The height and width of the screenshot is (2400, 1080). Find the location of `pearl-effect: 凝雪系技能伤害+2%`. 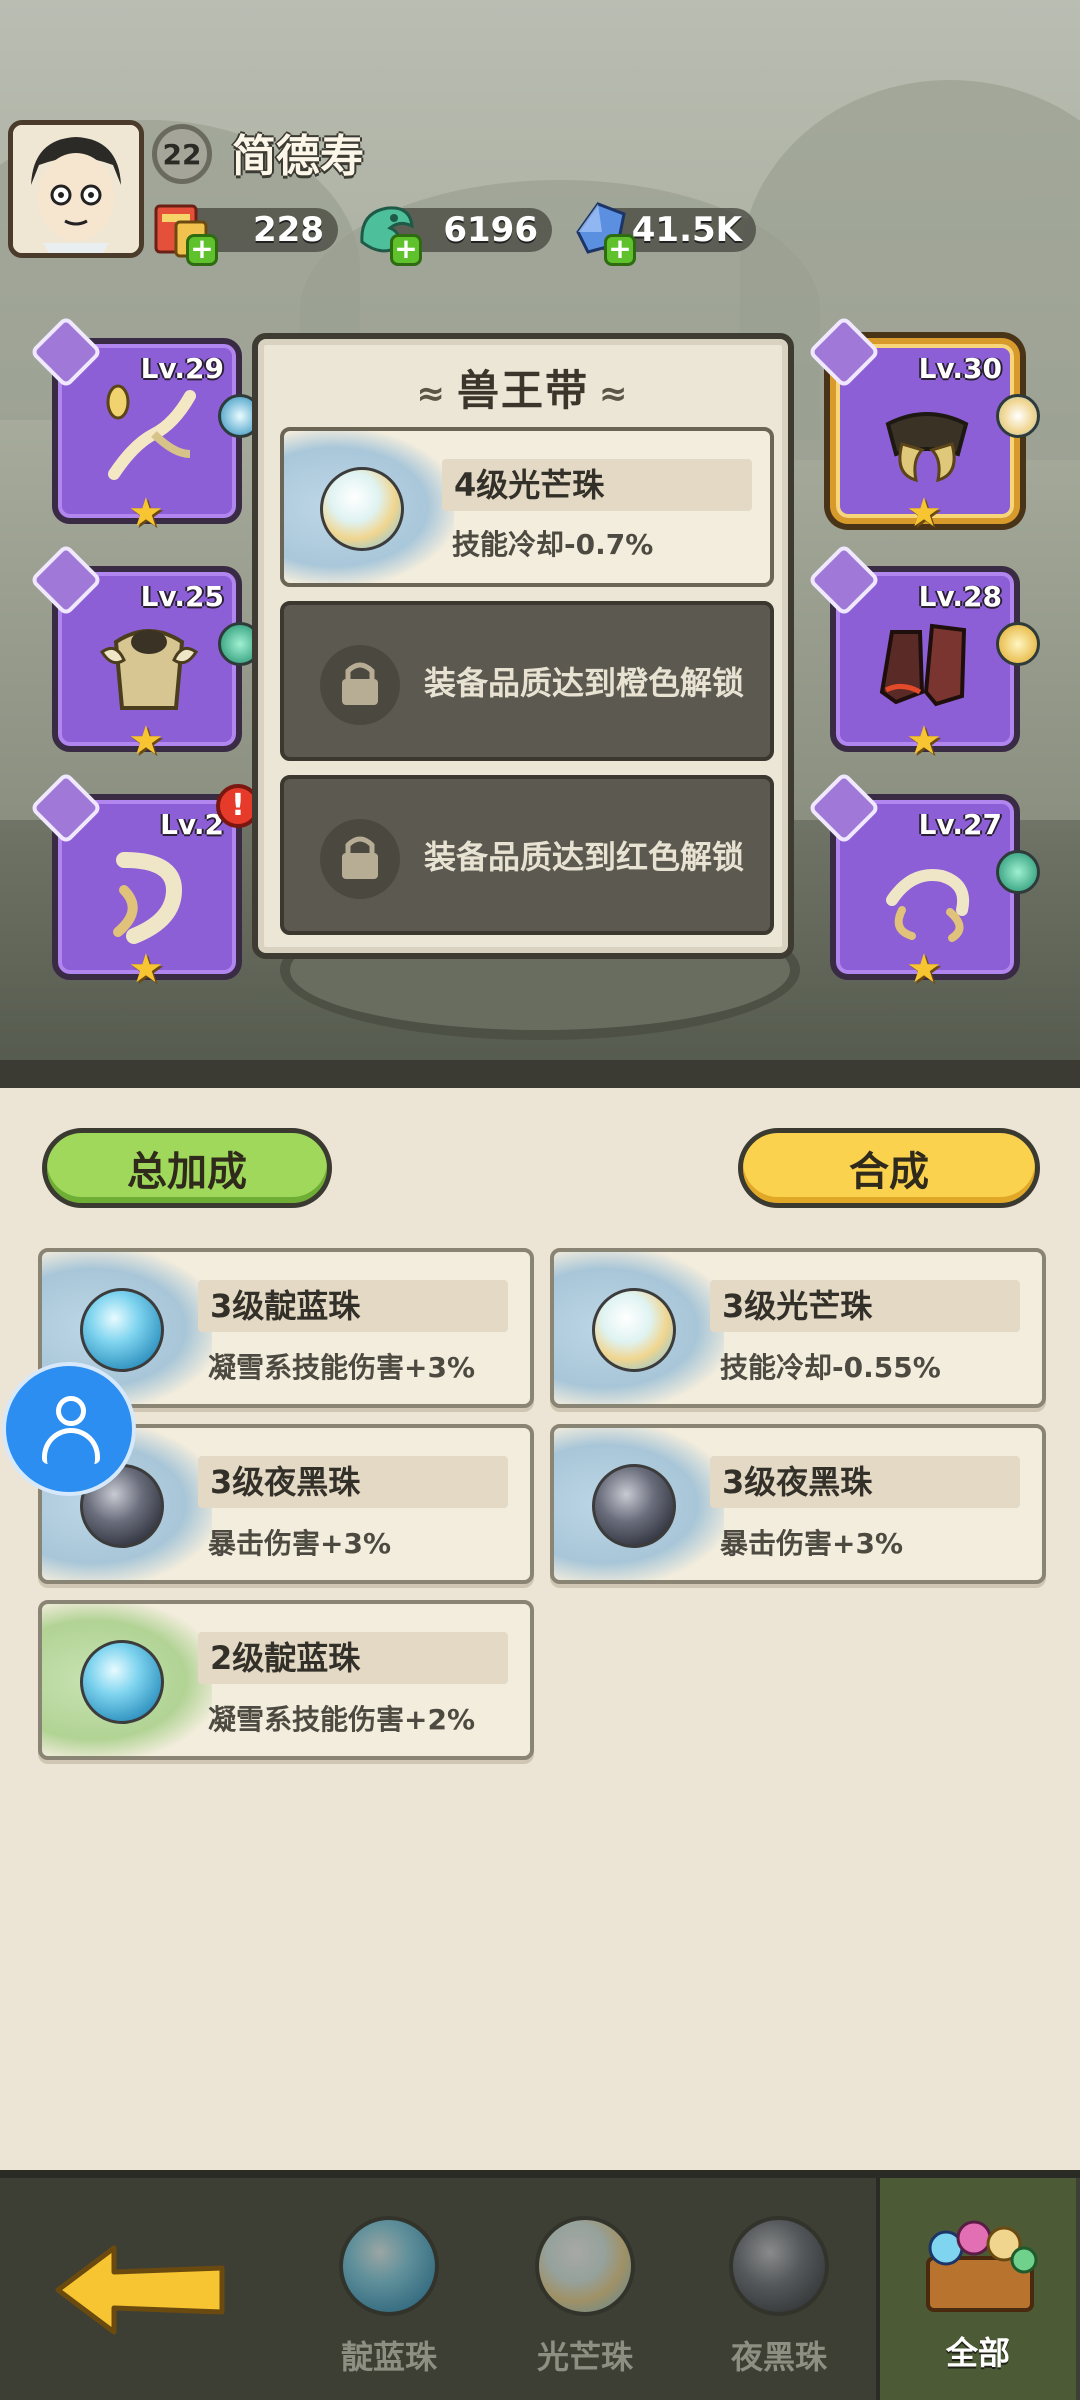

pearl-effect: 凝雪系技能伤害+2% is located at coordinates (341, 1719).